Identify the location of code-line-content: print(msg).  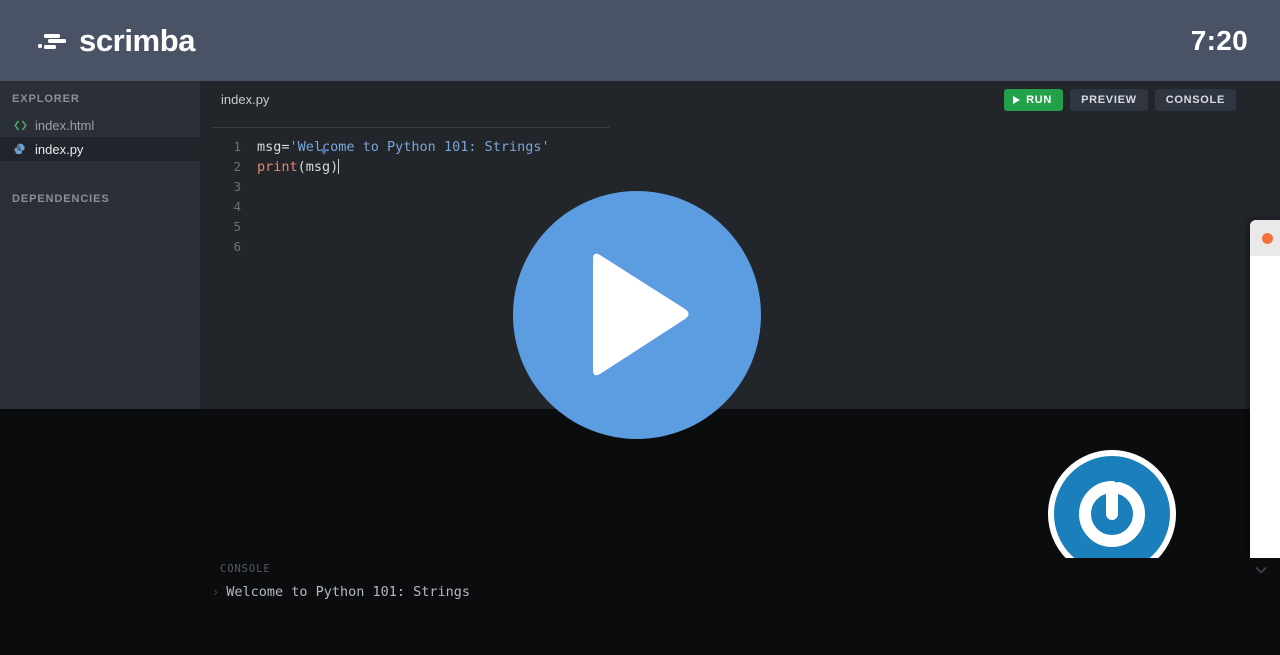
(290, 163).